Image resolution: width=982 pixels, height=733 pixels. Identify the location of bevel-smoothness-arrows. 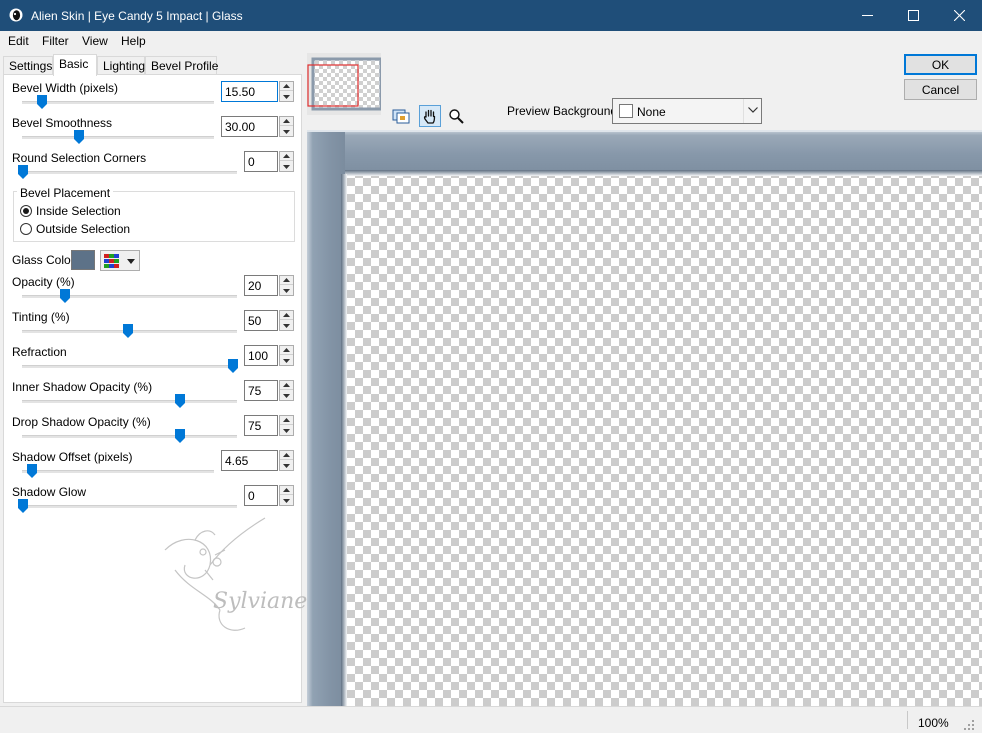
(286, 126).